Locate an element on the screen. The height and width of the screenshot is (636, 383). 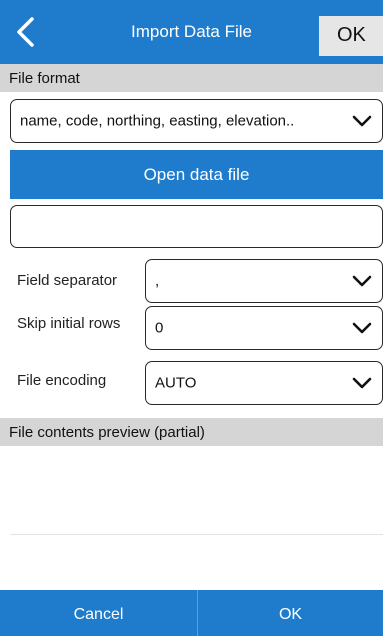
file-encoding-select: AUTO is located at coordinates (264, 383).